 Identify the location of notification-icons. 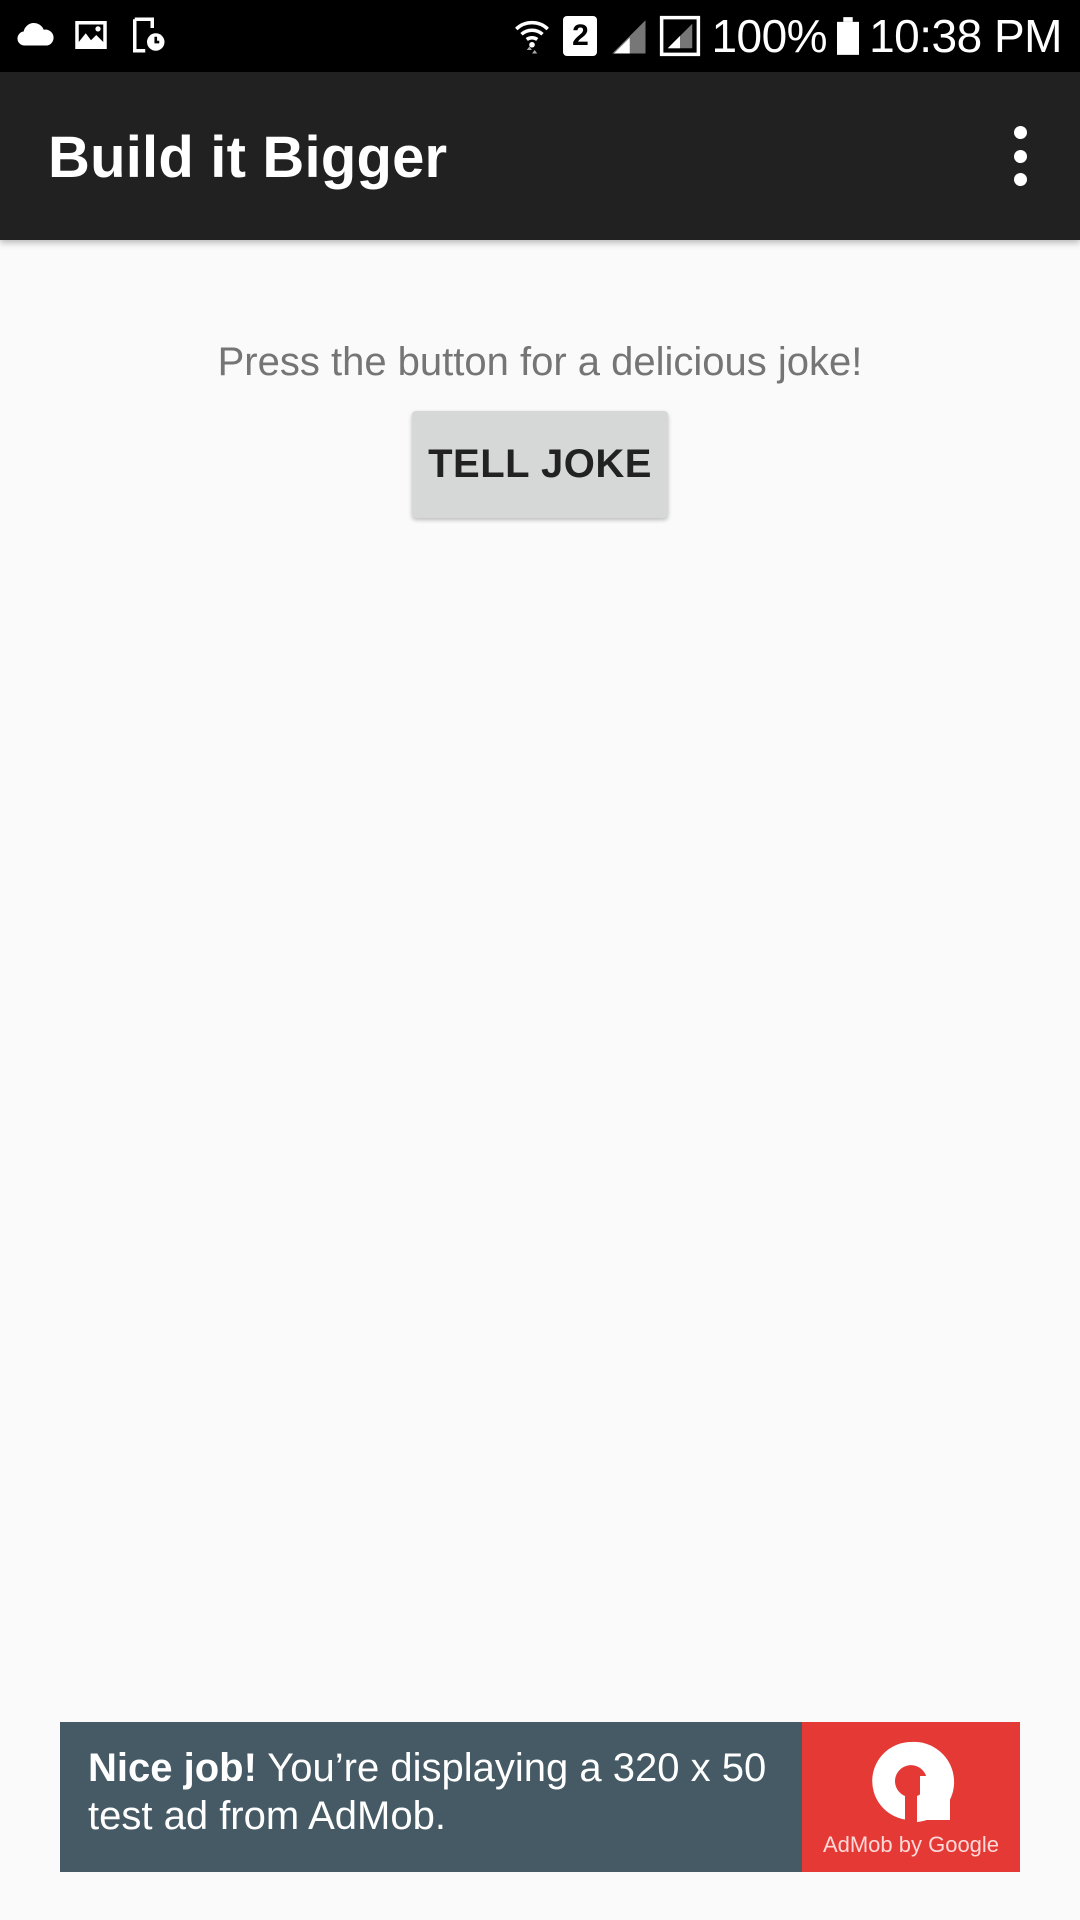
(91, 35).